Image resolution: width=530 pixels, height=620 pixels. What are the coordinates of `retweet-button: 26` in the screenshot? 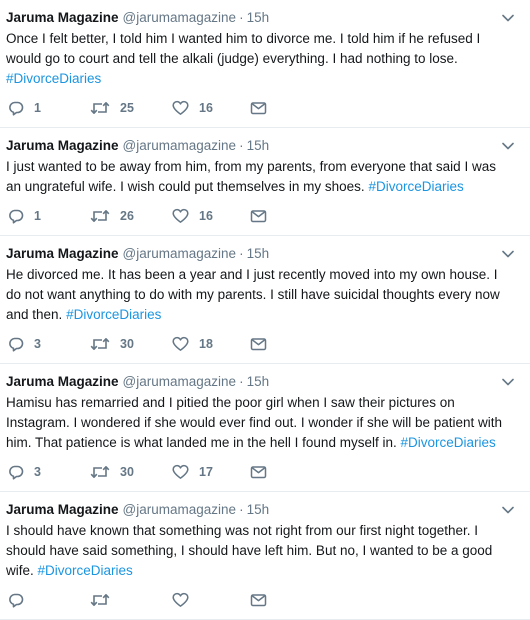 It's located at (131, 216).